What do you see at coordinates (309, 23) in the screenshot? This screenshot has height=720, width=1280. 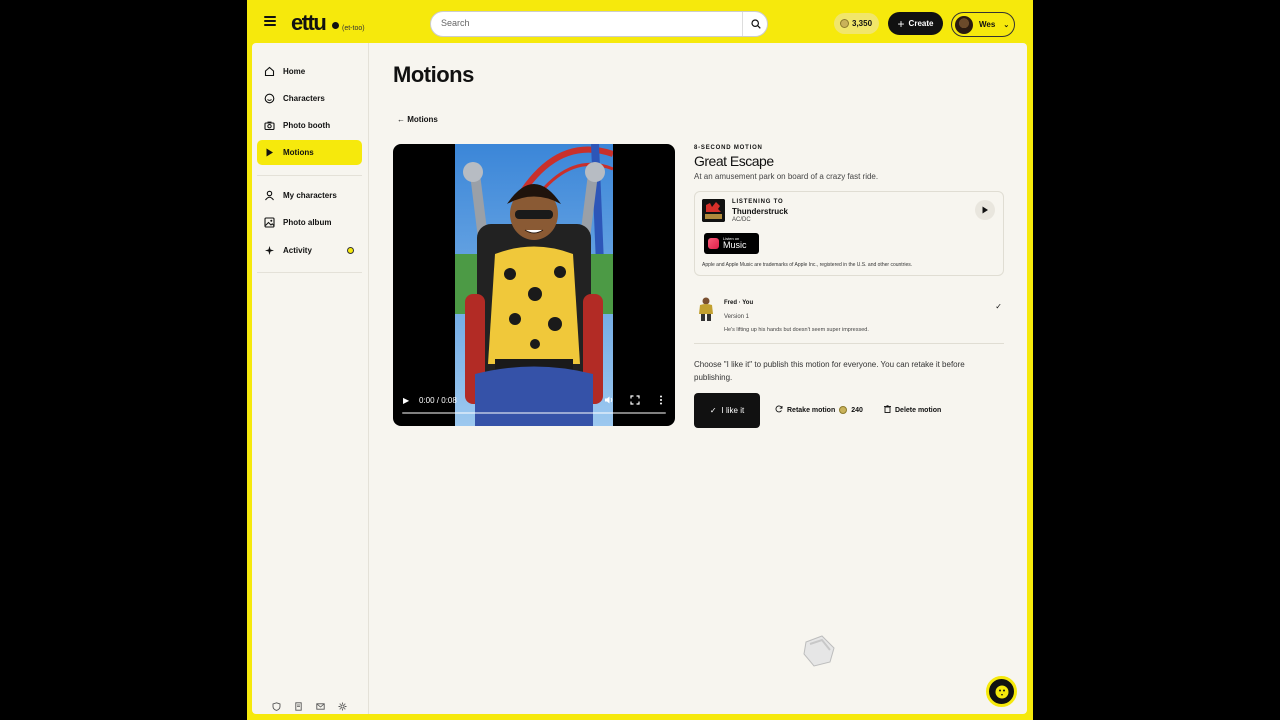 I see `logo: ettu` at bounding box center [309, 23].